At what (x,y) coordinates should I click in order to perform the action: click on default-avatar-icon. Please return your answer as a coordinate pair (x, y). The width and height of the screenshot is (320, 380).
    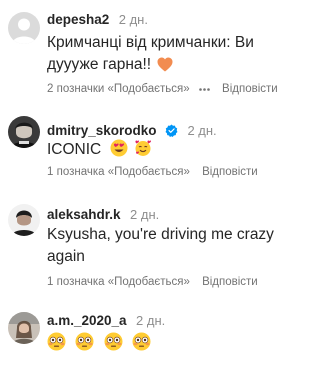
    Looking at the image, I should click on (24, 28).